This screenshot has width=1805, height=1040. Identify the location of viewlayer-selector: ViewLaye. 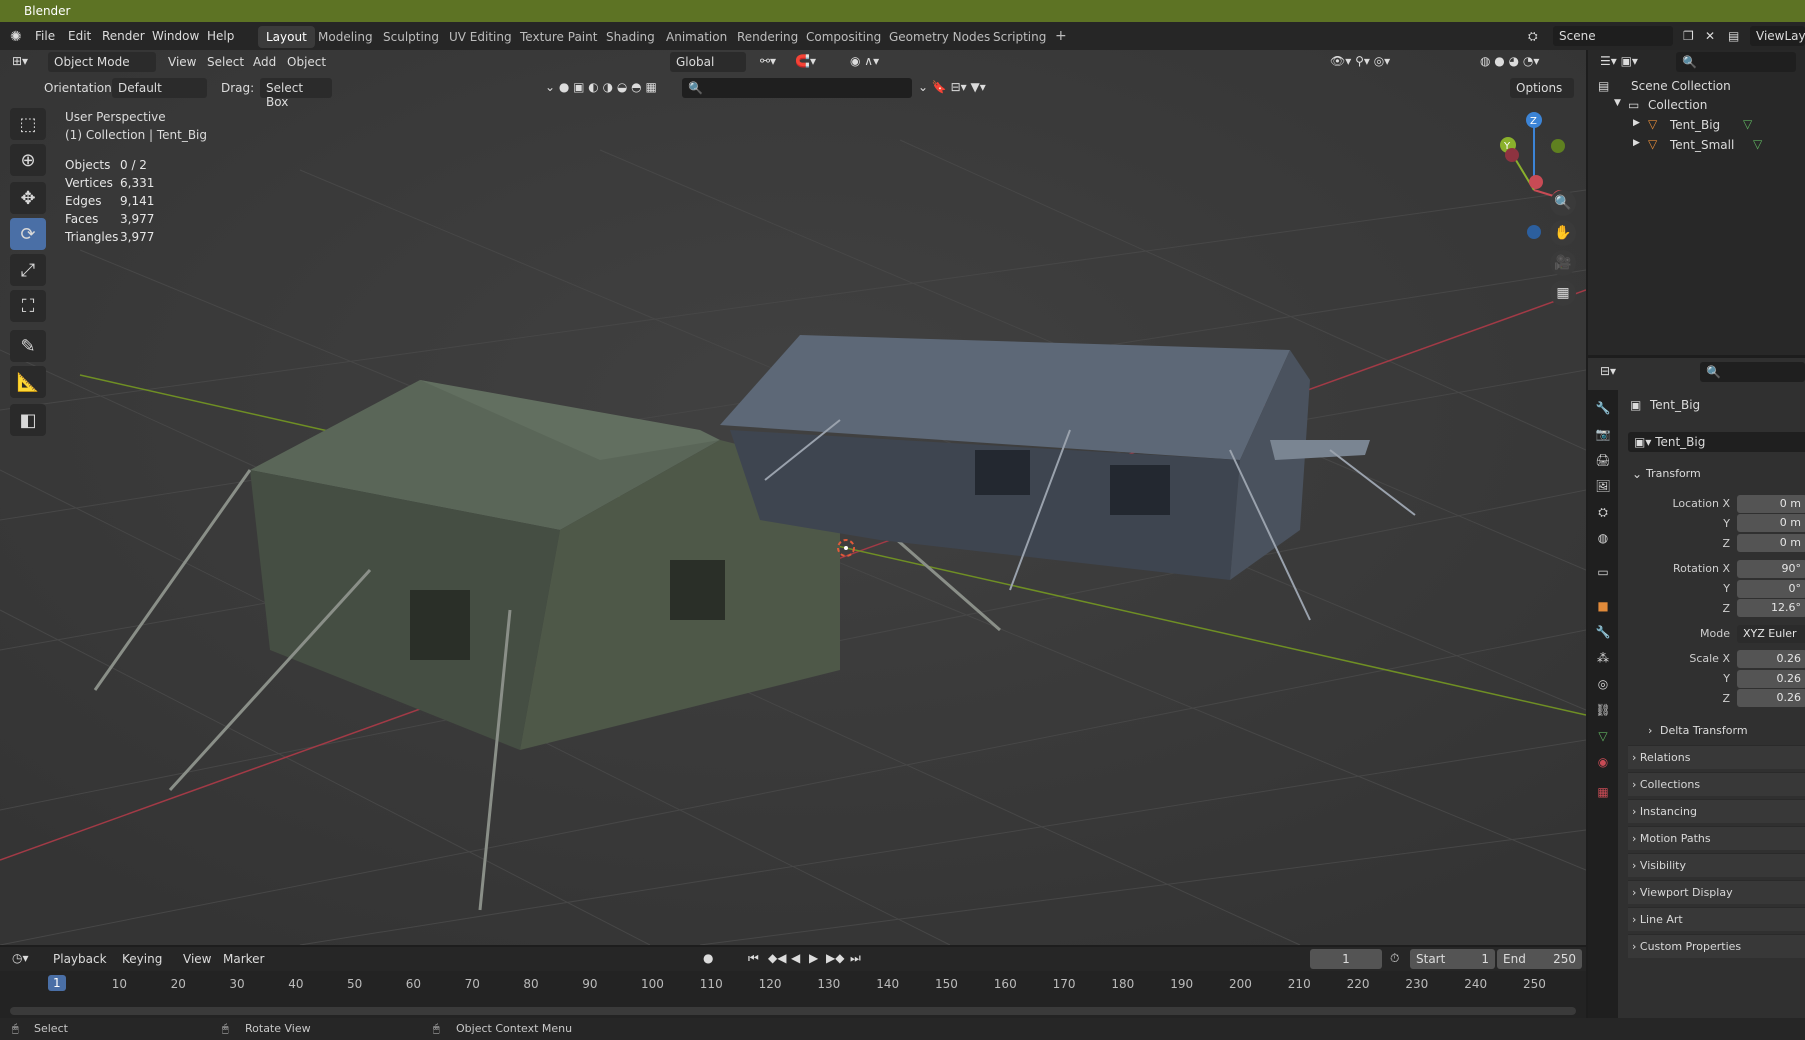
(1777, 36).